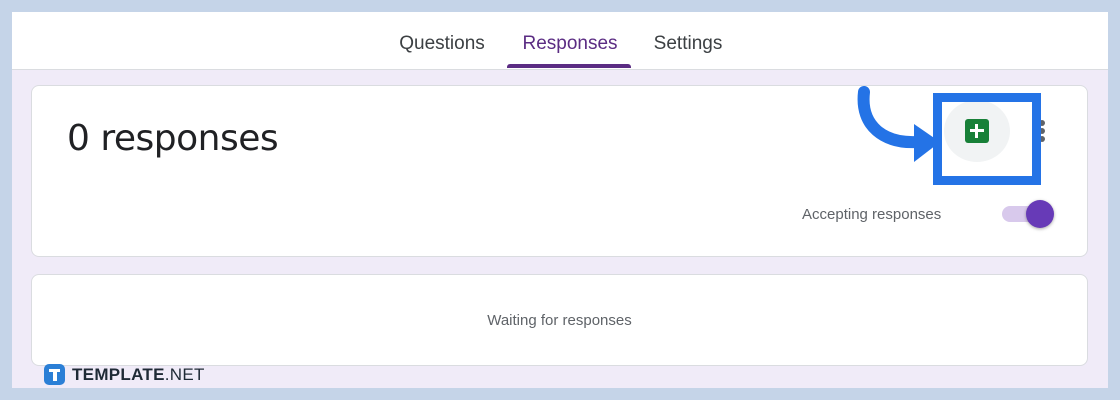 Image resolution: width=1120 pixels, height=400 pixels. I want to click on accepting-responses-toggle, so click(1029, 214).